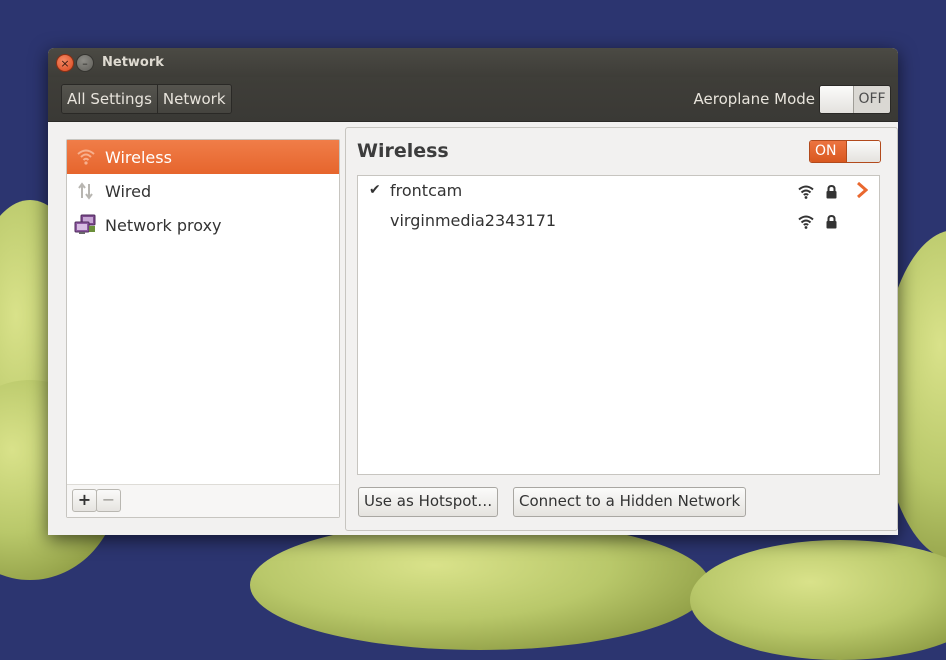 Image resolution: width=946 pixels, height=660 pixels. Describe the element at coordinates (473, 220) in the screenshot. I see `network-ssid: virginmedia2343171` at that location.